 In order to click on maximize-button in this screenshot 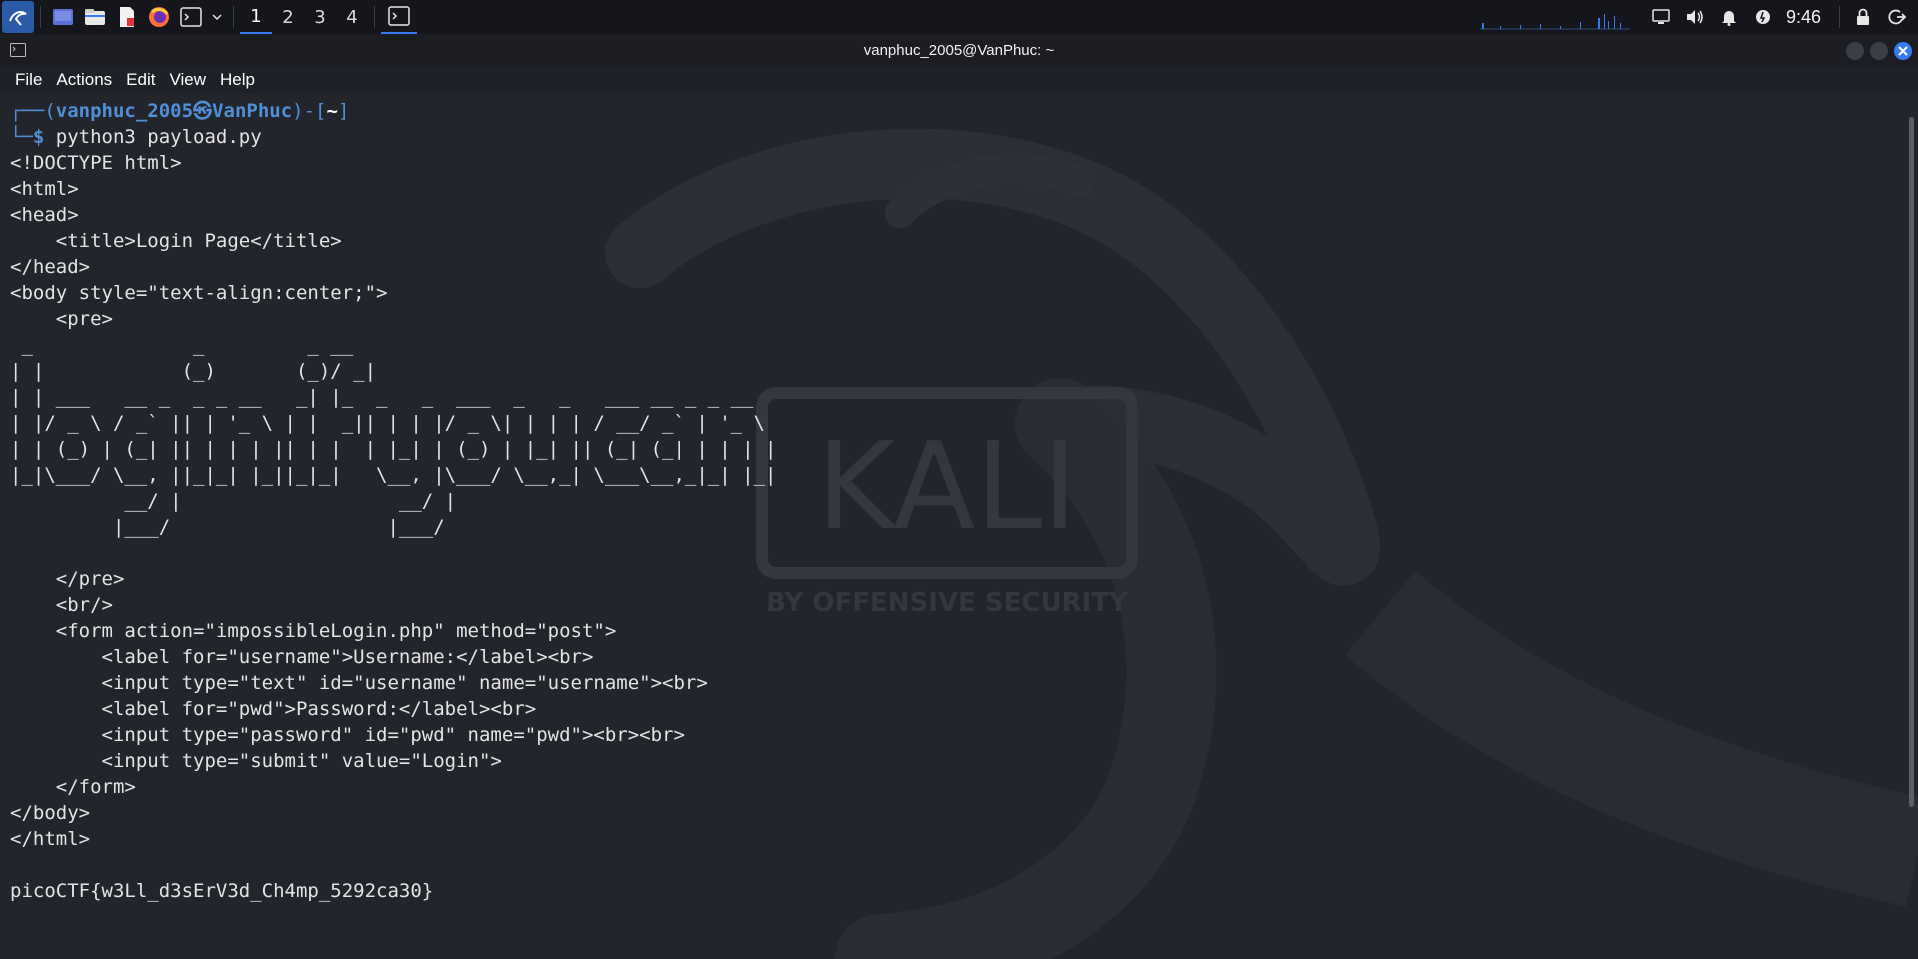, I will do `click(1879, 51)`.